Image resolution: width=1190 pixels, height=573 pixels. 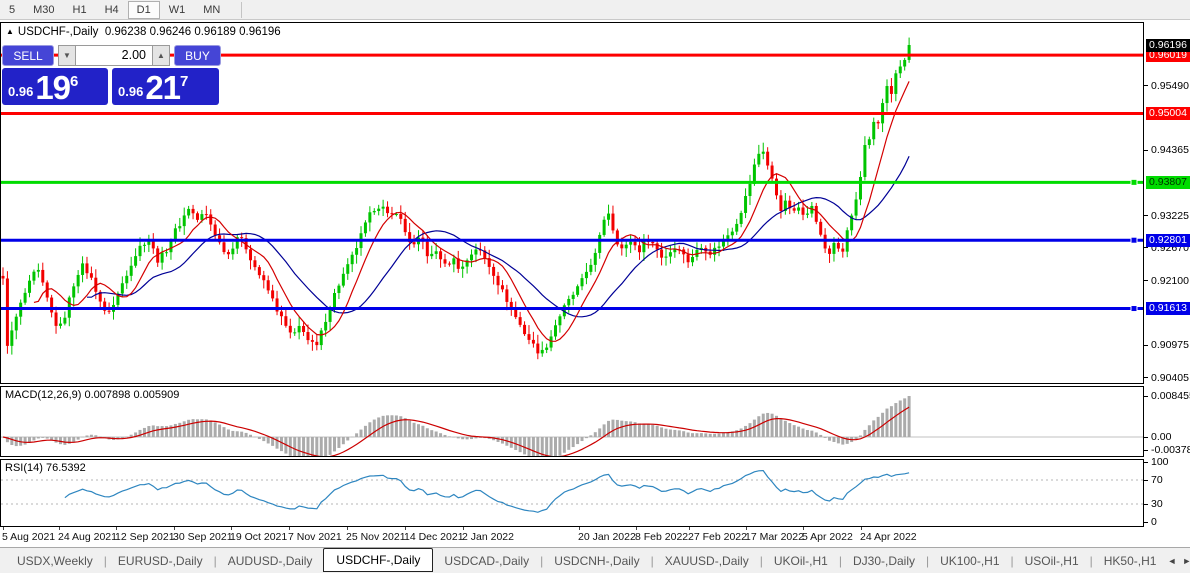 What do you see at coordinates (43, 10) in the screenshot?
I see `timeframe-button-m30: M30` at bounding box center [43, 10].